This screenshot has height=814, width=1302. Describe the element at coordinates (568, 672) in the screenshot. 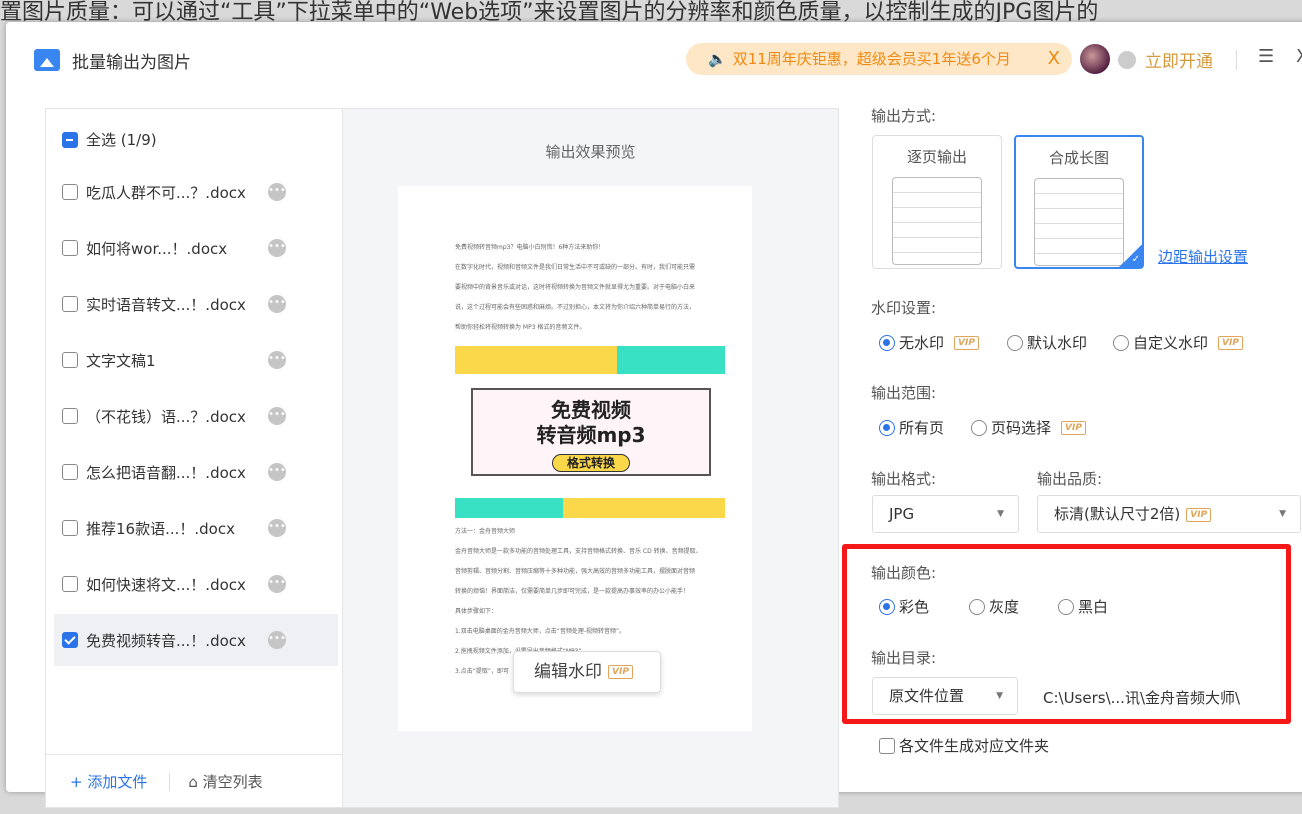

I see `edit-watermark-label: 编辑水印` at that location.